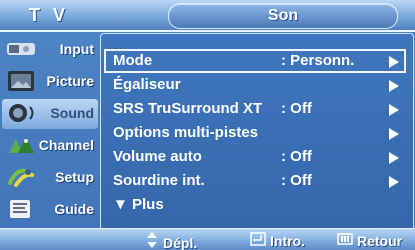  What do you see at coordinates (138, 204) in the screenshot?
I see `more-label: ▼ Plus` at bounding box center [138, 204].